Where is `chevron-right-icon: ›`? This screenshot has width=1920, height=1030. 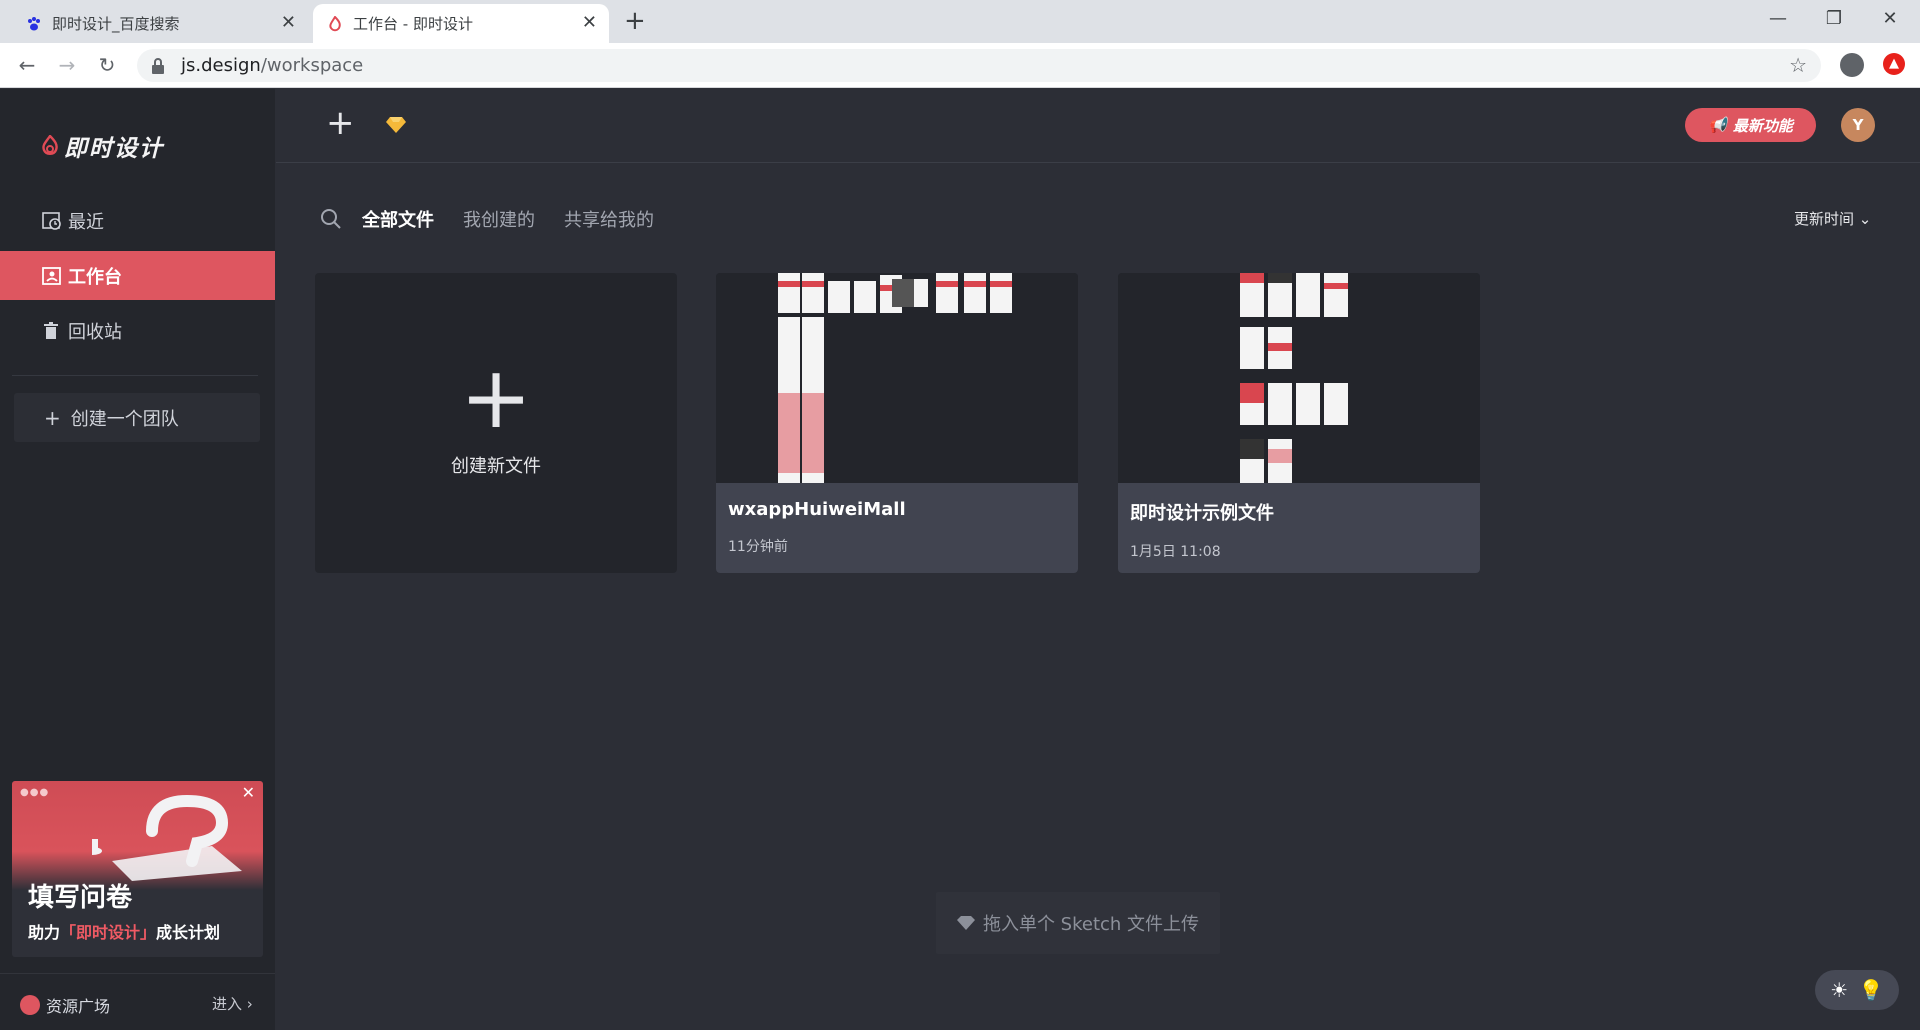 chevron-right-icon: › is located at coordinates (249, 1004).